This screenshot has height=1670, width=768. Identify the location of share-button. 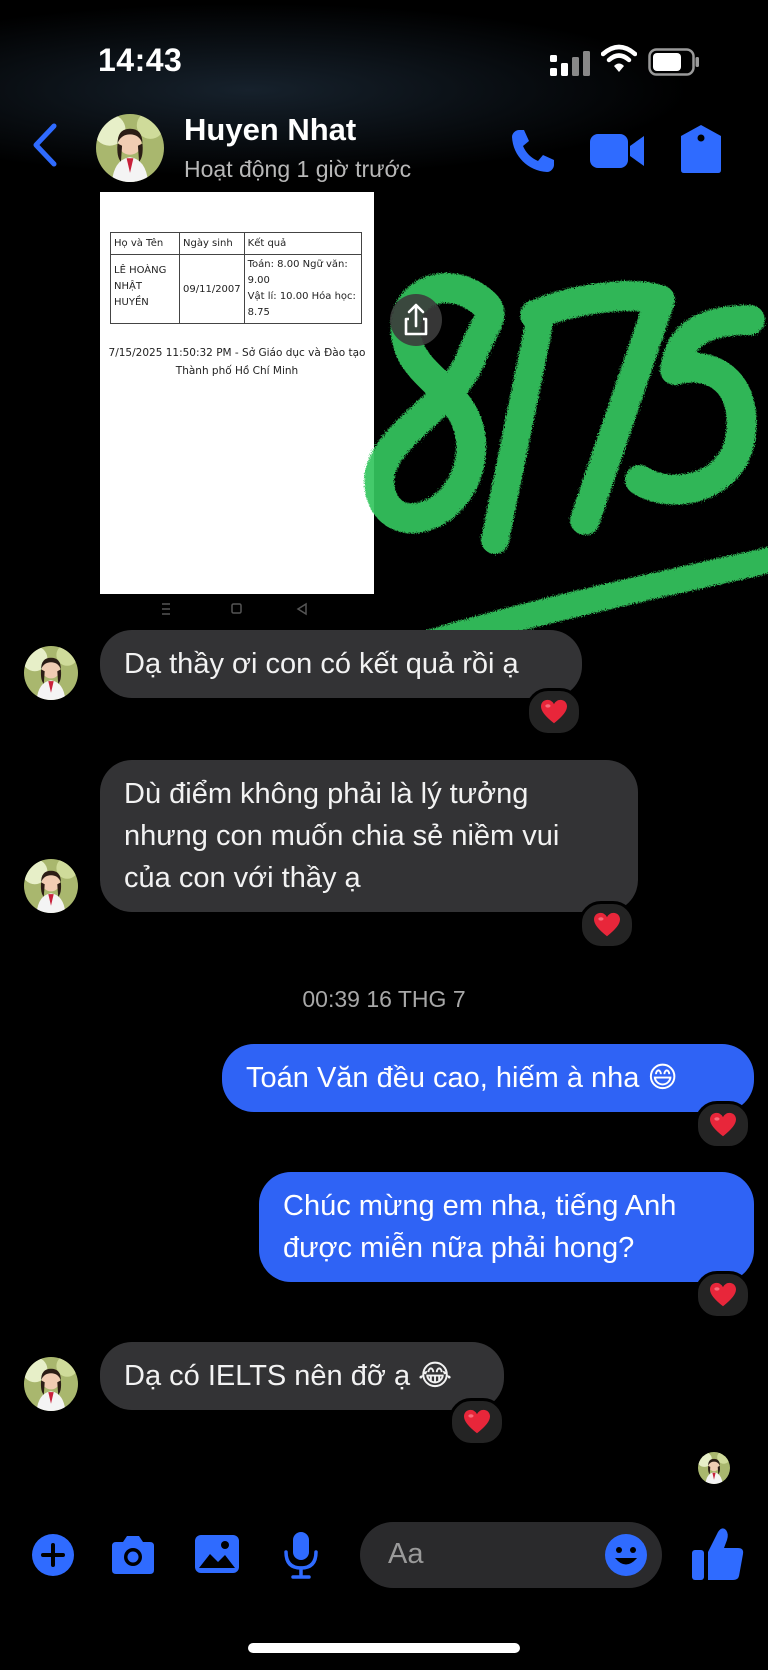
(416, 320).